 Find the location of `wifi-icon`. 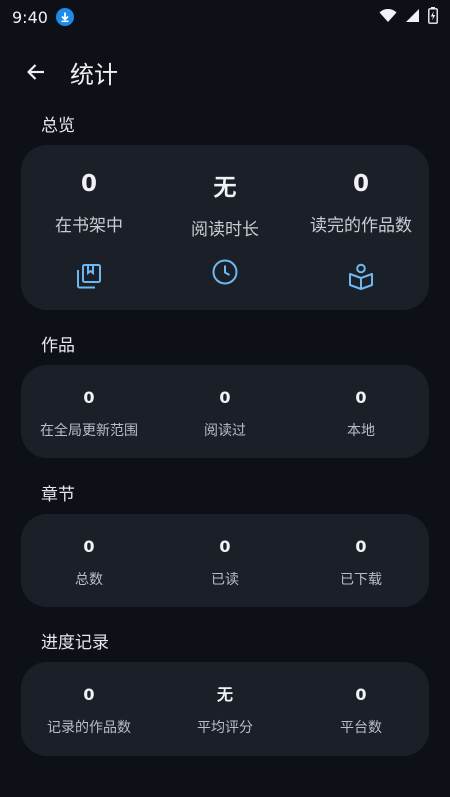

wifi-icon is located at coordinates (388, 17).